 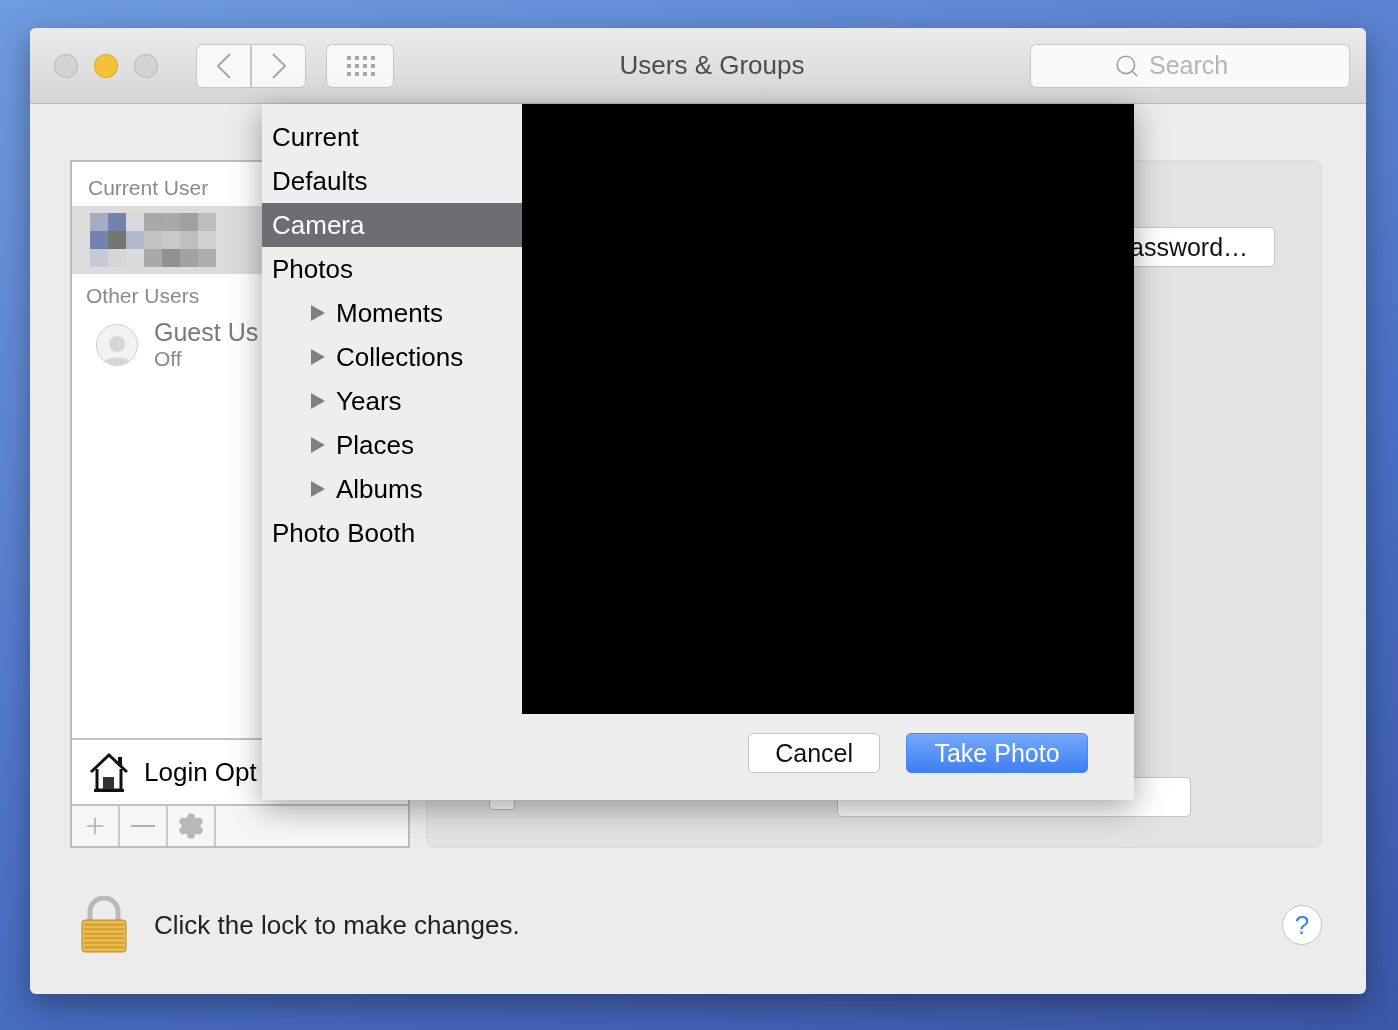 What do you see at coordinates (392, 181) in the screenshot?
I see `source-item: Defaults` at bounding box center [392, 181].